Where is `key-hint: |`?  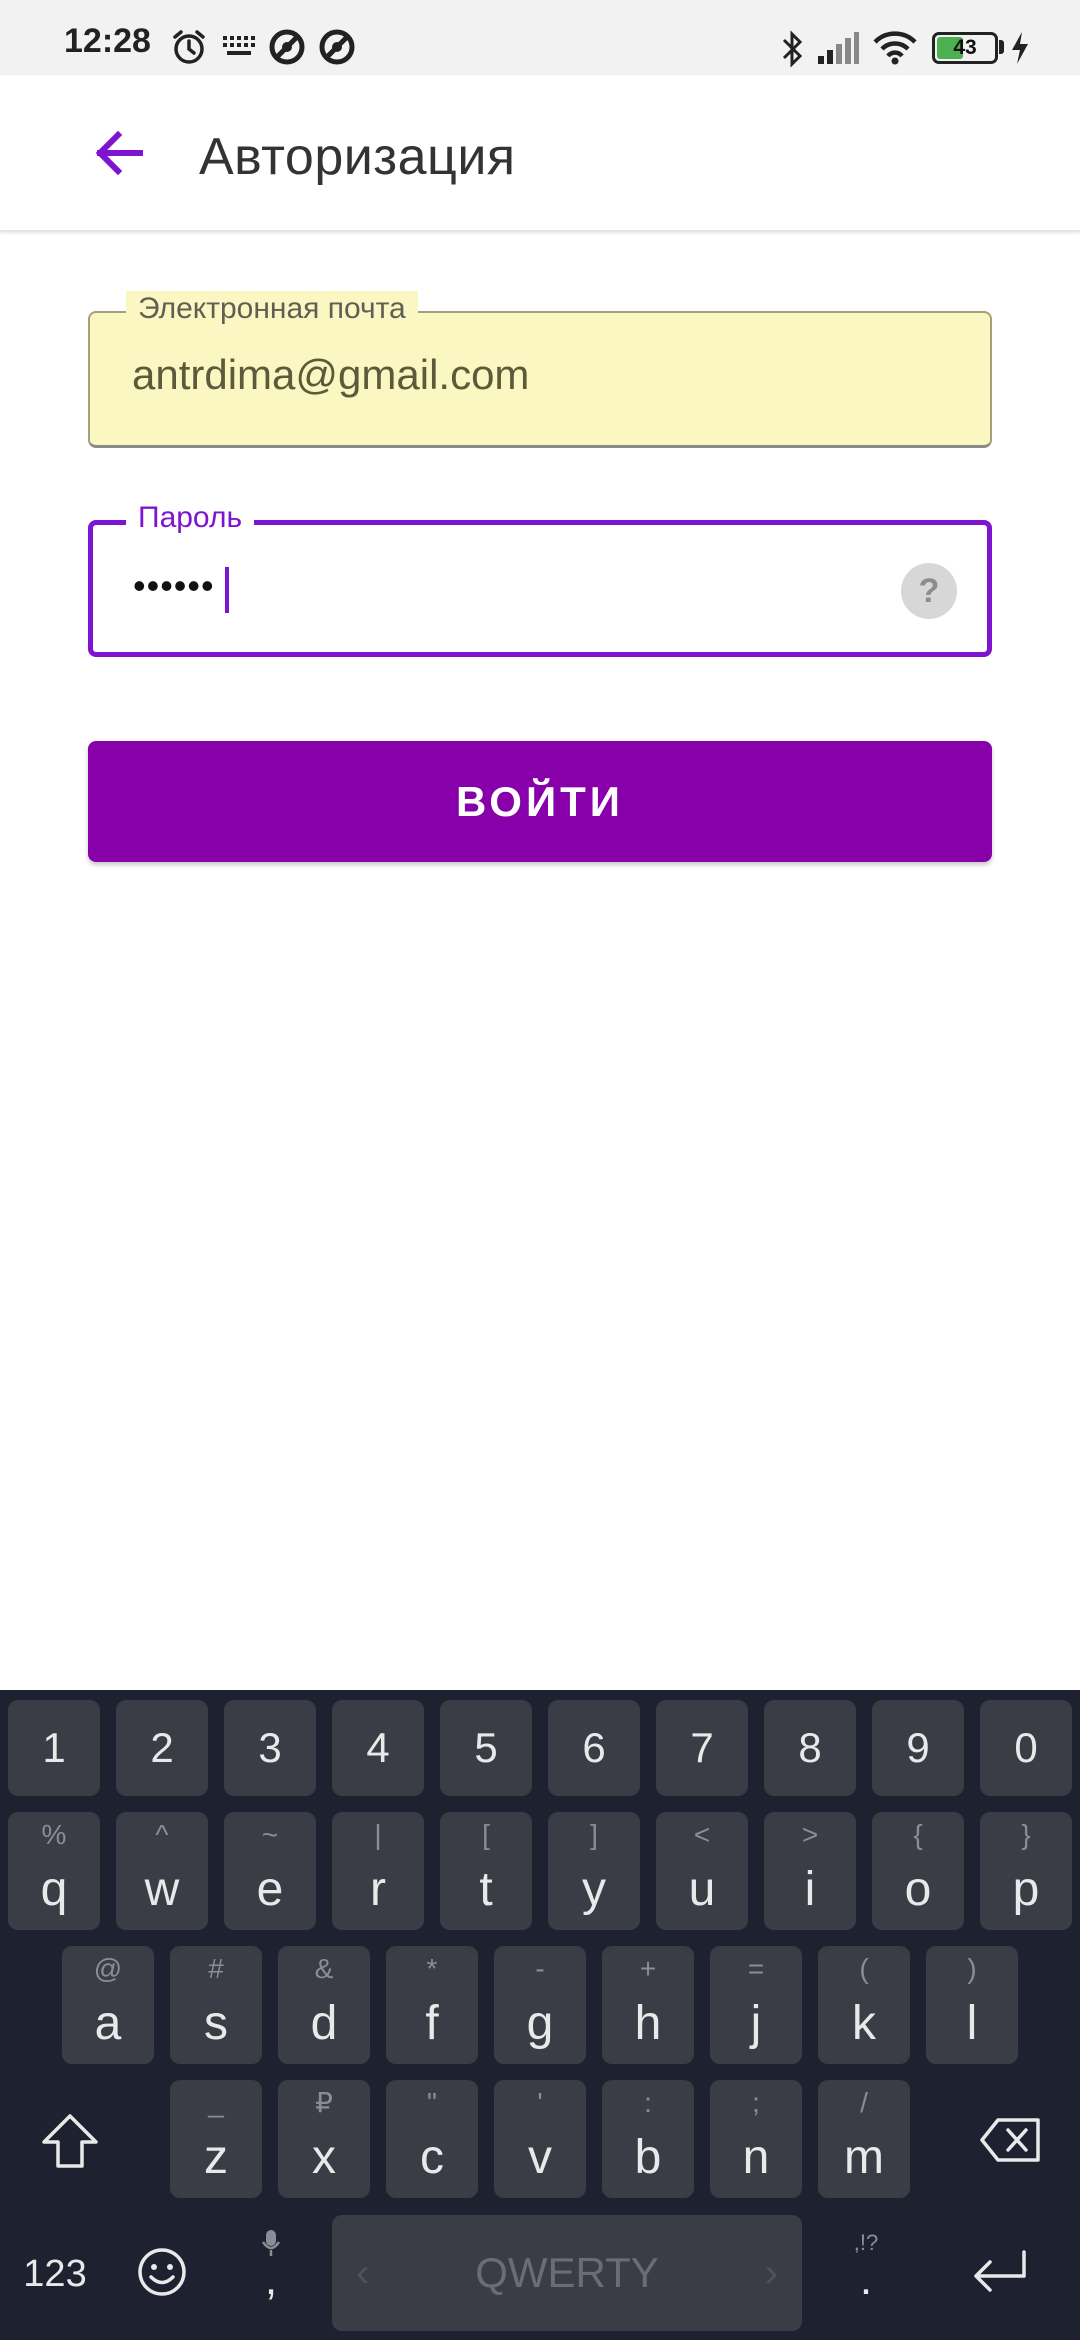
key-hint: | is located at coordinates (378, 1834).